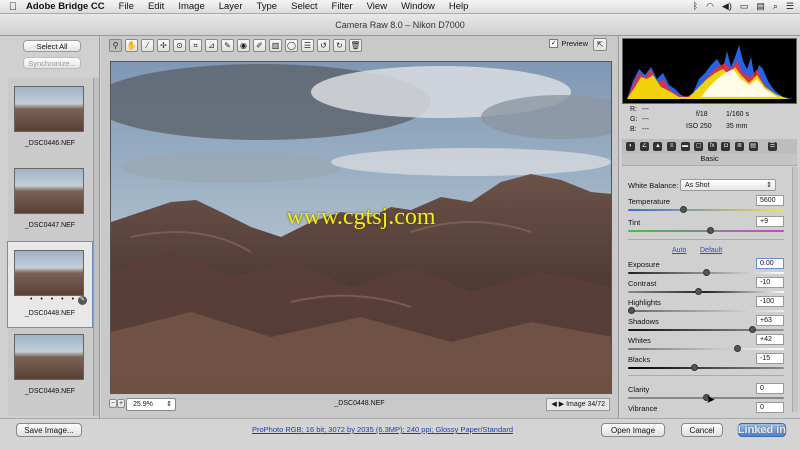  What do you see at coordinates (304, 6) in the screenshot?
I see `menu-select: Select` at bounding box center [304, 6].